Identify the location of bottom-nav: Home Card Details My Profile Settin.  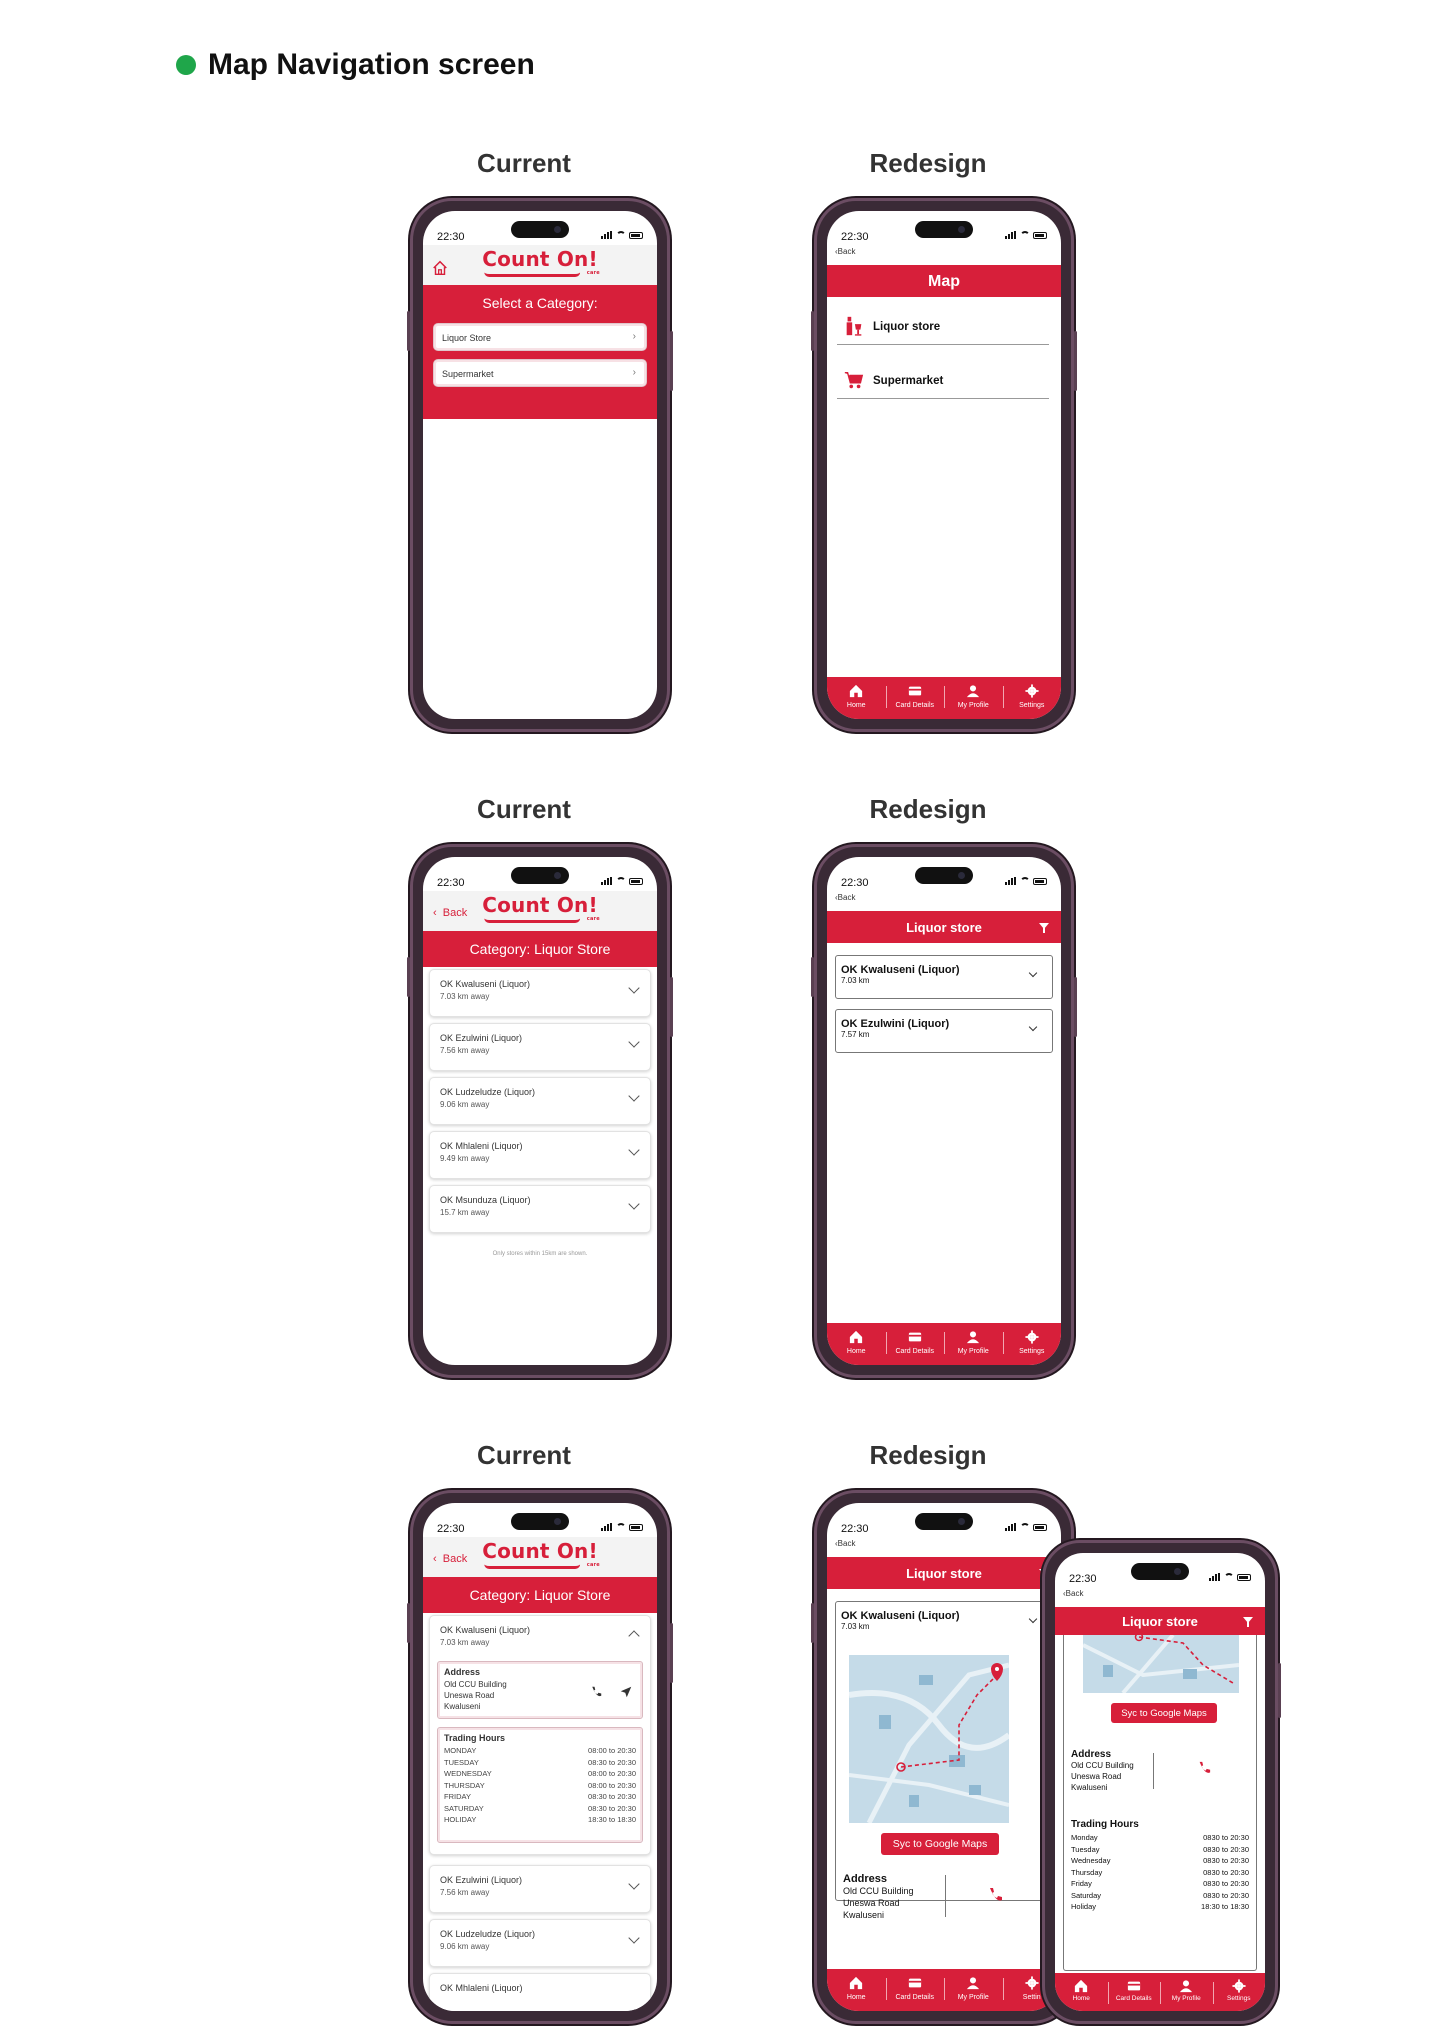
(944, 1990).